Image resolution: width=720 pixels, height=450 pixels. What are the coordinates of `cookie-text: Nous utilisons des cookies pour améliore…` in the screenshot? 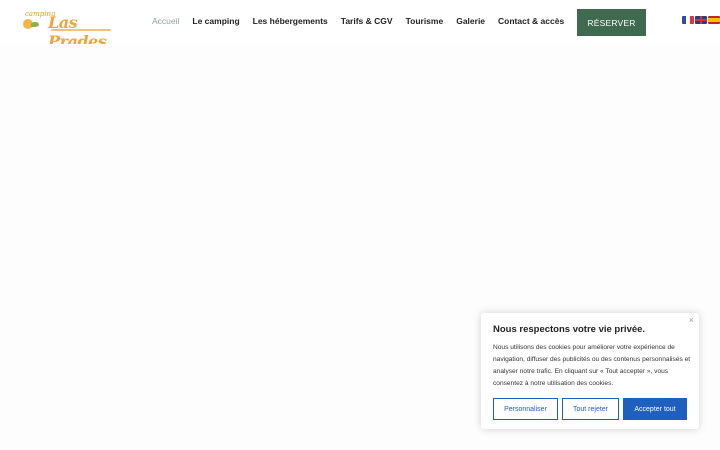 It's located at (592, 365).